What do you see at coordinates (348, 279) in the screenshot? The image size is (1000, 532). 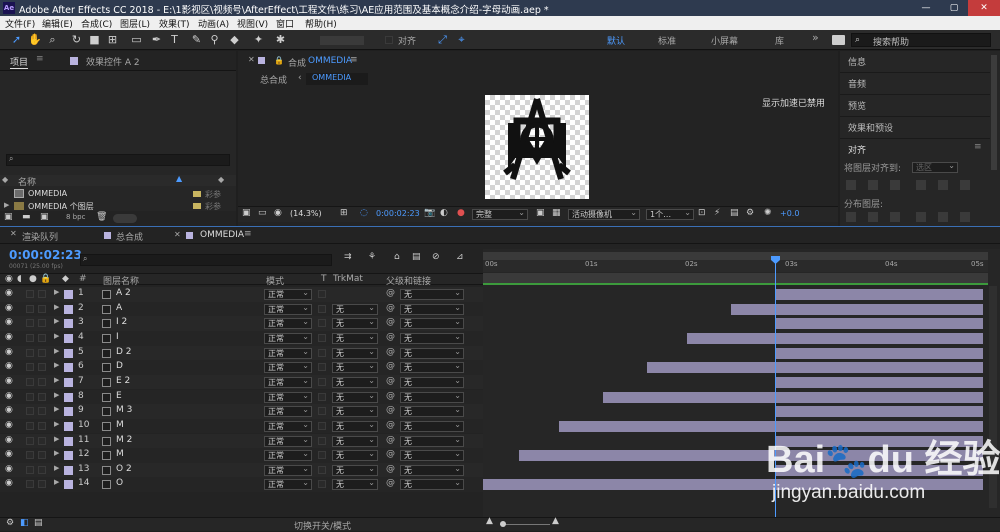 I see `column-trkmat: TrkMat` at bounding box center [348, 279].